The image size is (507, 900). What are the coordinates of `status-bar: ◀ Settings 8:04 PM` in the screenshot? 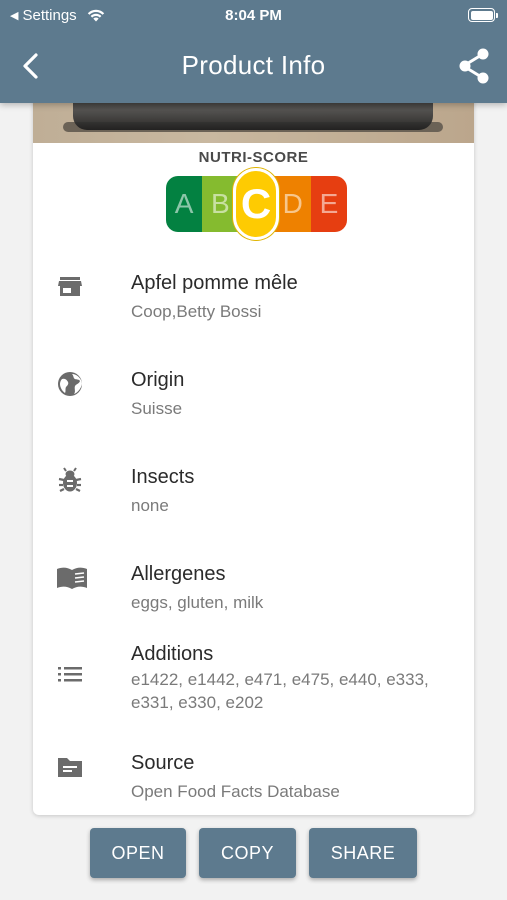 It's located at (253, 16).